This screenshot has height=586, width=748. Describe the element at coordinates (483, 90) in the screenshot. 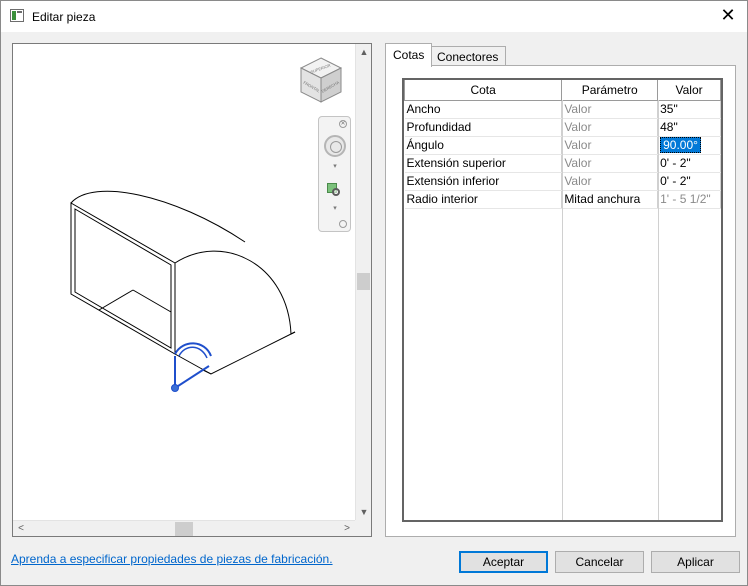

I see `column-header-cota: Cota` at that location.